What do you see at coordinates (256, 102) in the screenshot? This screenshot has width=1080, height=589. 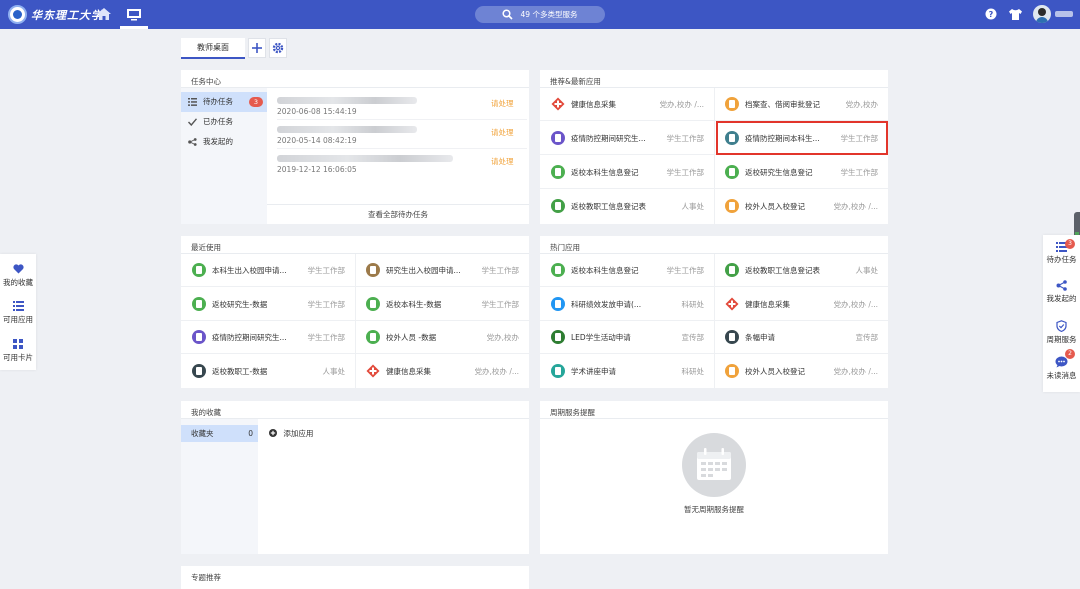 I see `todo-count-badge: 3` at bounding box center [256, 102].